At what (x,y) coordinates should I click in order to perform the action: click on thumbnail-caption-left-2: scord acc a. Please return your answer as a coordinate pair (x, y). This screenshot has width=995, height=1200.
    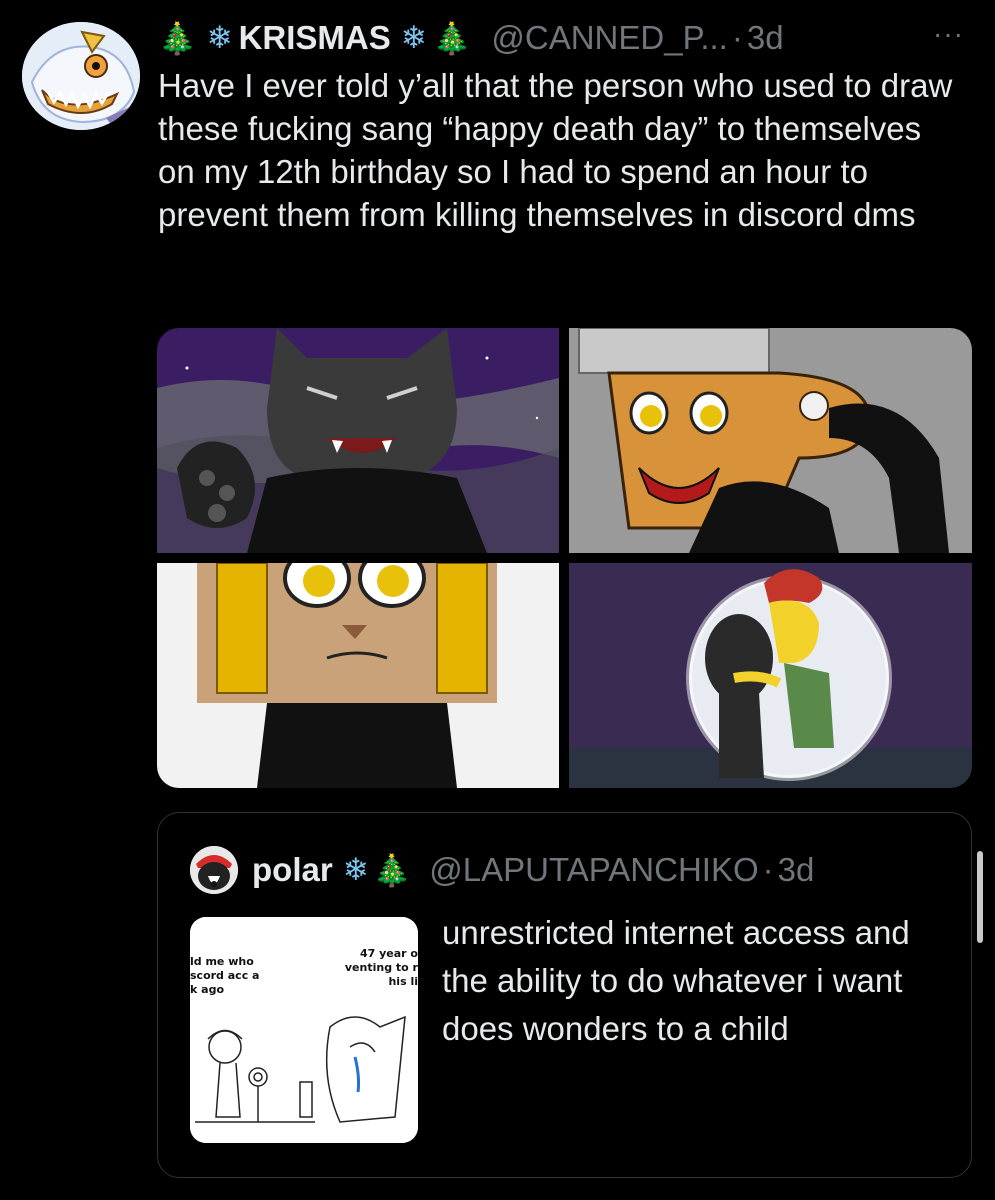
    Looking at the image, I should click on (224, 975).